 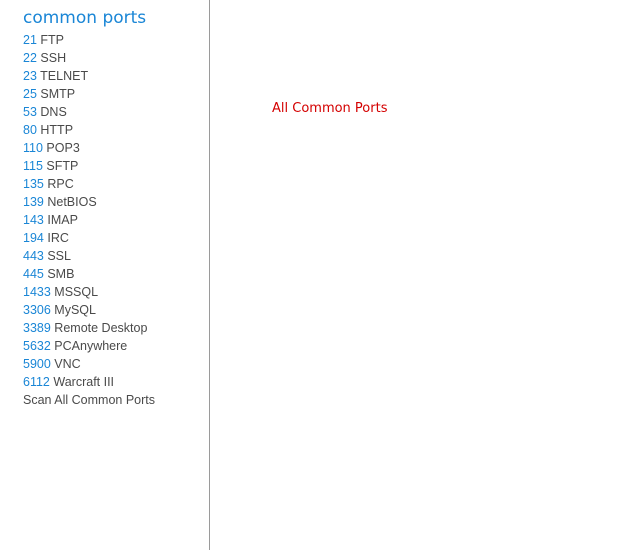 I want to click on port-number: 135, so click(x=33, y=184).